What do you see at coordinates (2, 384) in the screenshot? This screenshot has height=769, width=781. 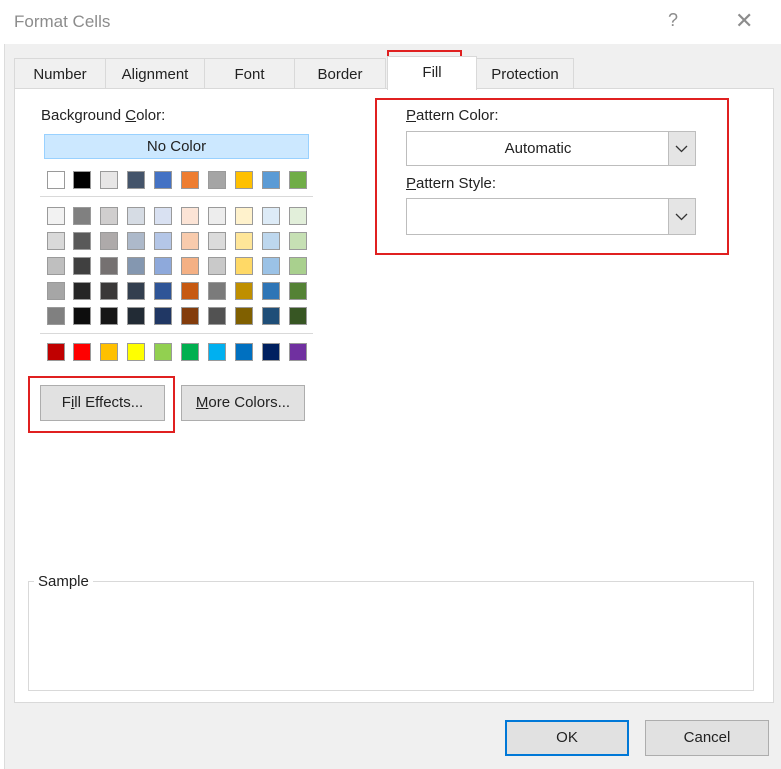 I see `window-edge` at bounding box center [2, 384].